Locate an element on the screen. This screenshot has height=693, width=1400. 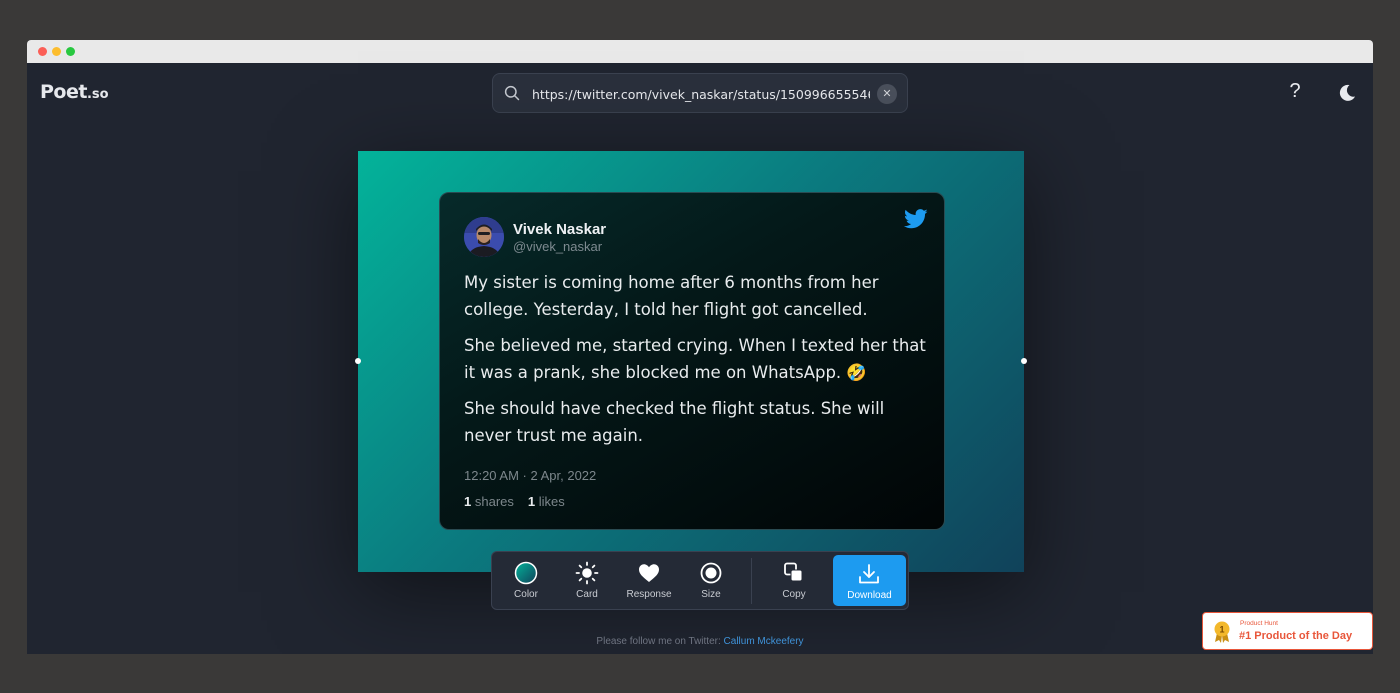
footer-twitter-link: Callum Mckeefery is located at coordinates (764, 641).